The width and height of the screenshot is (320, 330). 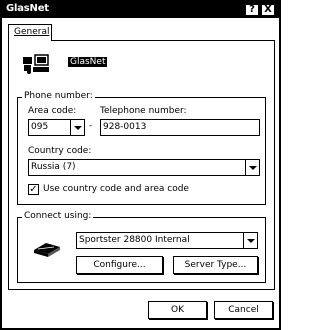 I want to click on country-code-value: Russia (7), so click(x=53, y=167).